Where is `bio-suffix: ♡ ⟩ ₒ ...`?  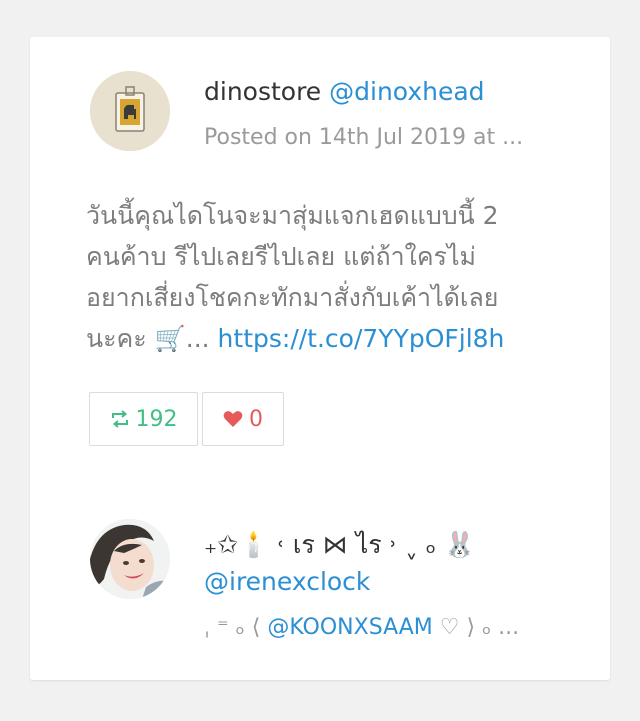
bio-suffix: ♡ ⟩ ₒ ... is located at coordinates (479, 627).